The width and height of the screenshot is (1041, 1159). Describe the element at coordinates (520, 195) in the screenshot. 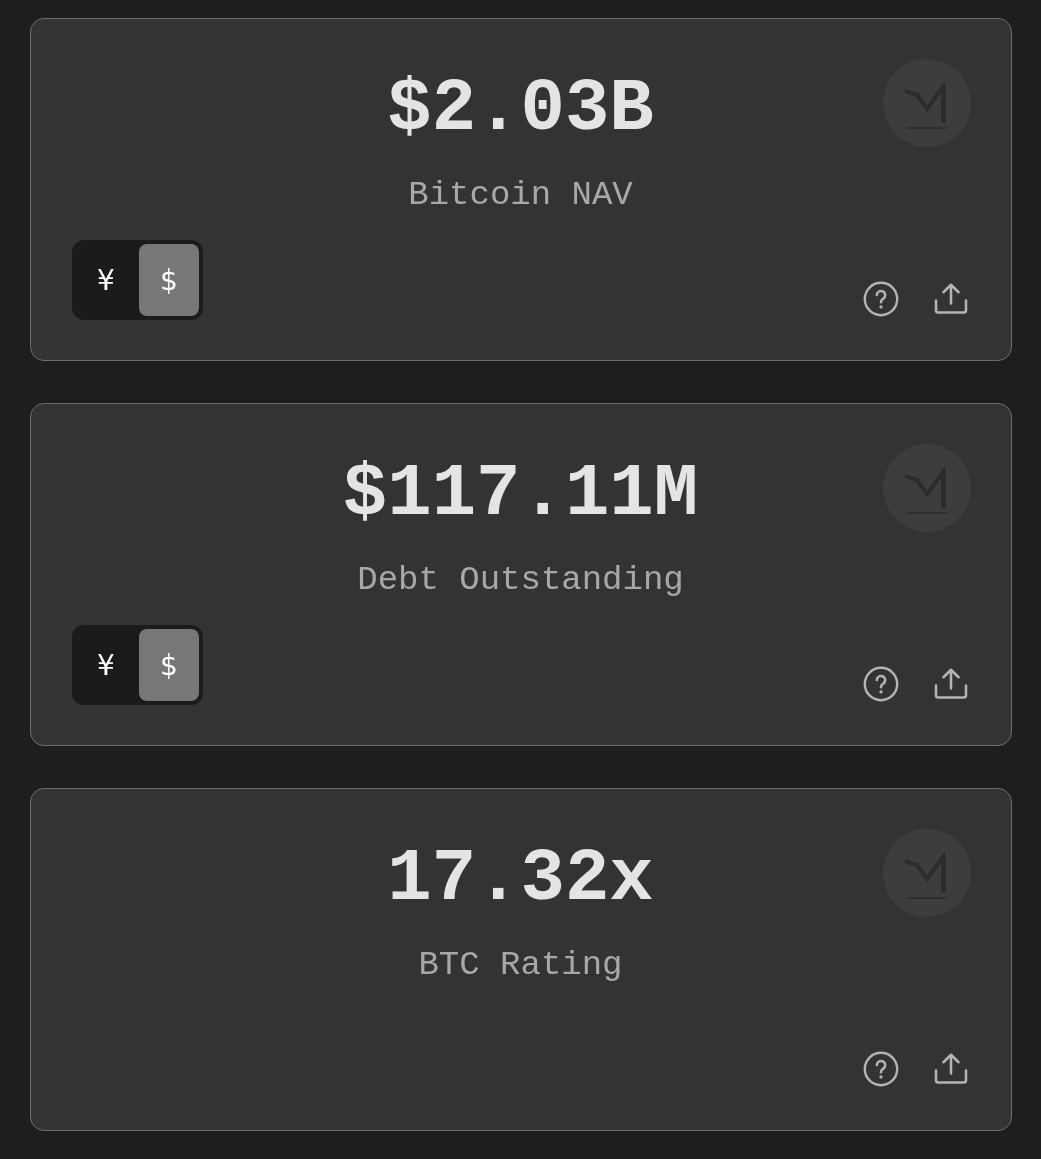

I see `metric-label: Bitcoin NAV` at that location.